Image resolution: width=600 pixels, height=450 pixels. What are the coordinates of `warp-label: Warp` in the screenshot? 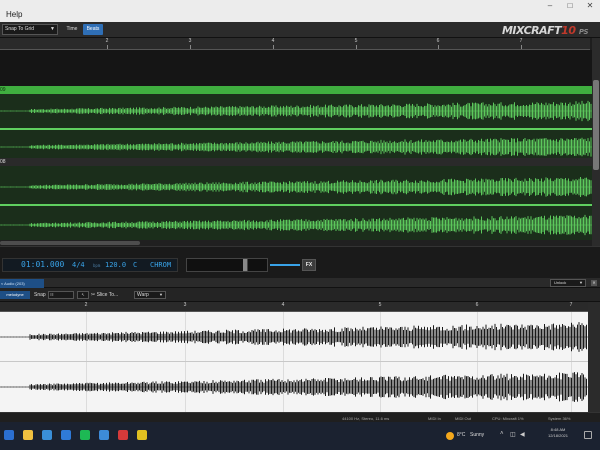 It's located at (143, 295).